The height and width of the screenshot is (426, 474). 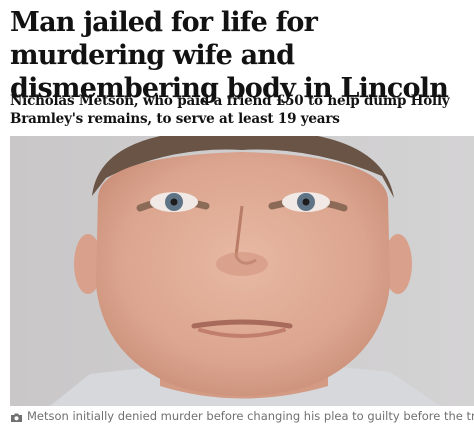 What do you see at coordinates (16, 416) in the screenshot?
I see `camera-icon` at bounding box center [16, 416].